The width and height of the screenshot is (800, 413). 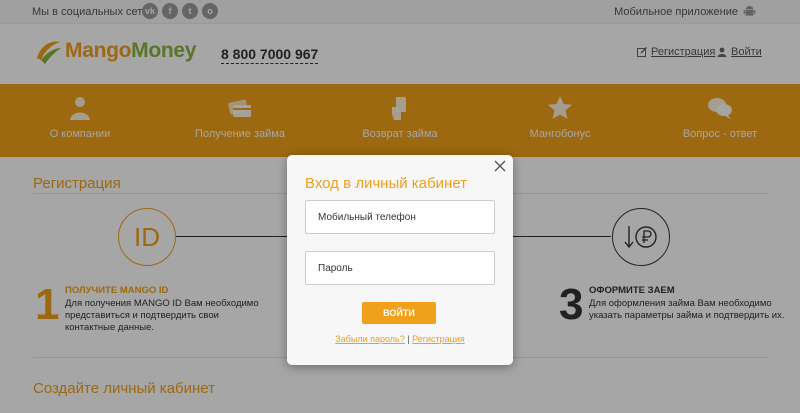 I want to click on close-icon, so click(x=500, y=166).